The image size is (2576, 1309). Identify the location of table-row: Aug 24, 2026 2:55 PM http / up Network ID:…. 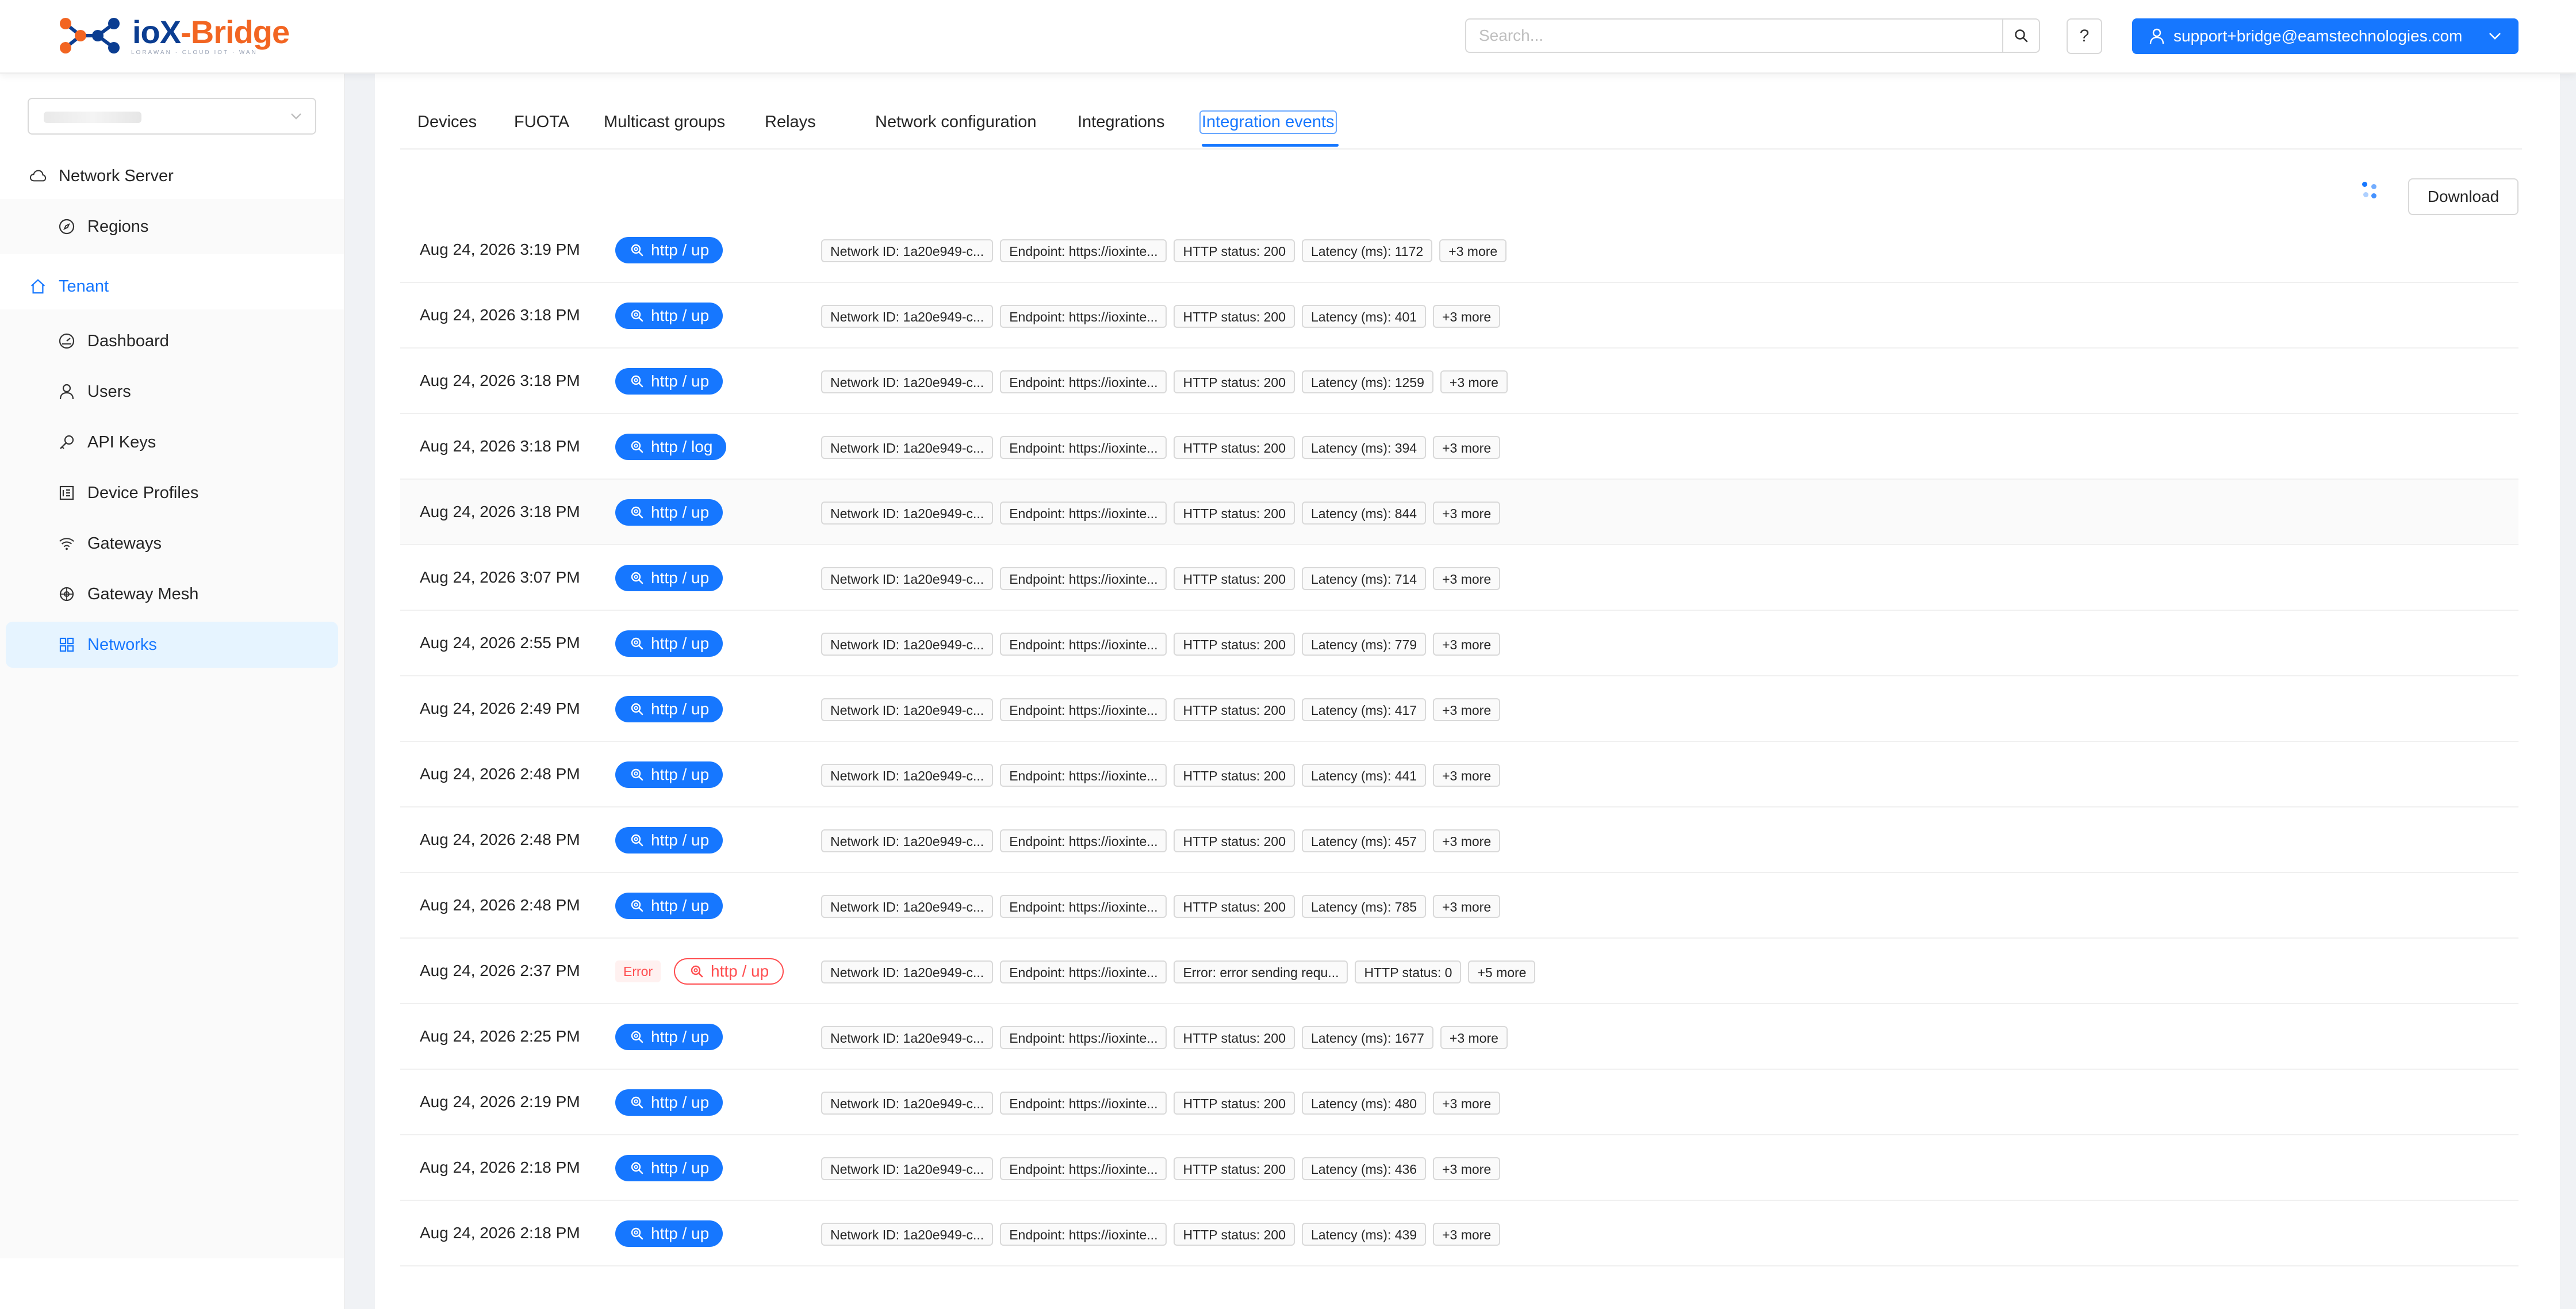
(1459, 643).